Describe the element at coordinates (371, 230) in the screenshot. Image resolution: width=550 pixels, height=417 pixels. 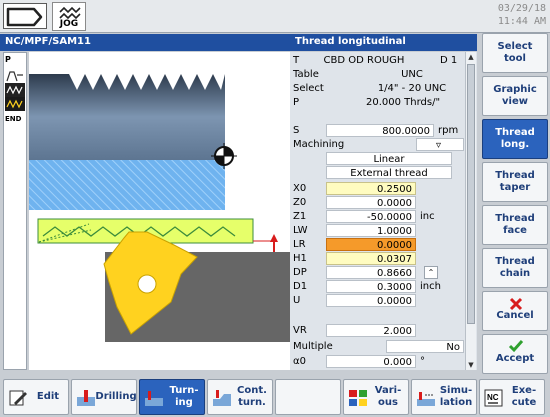
I see `param-lw-value: 1.0000` at that location.